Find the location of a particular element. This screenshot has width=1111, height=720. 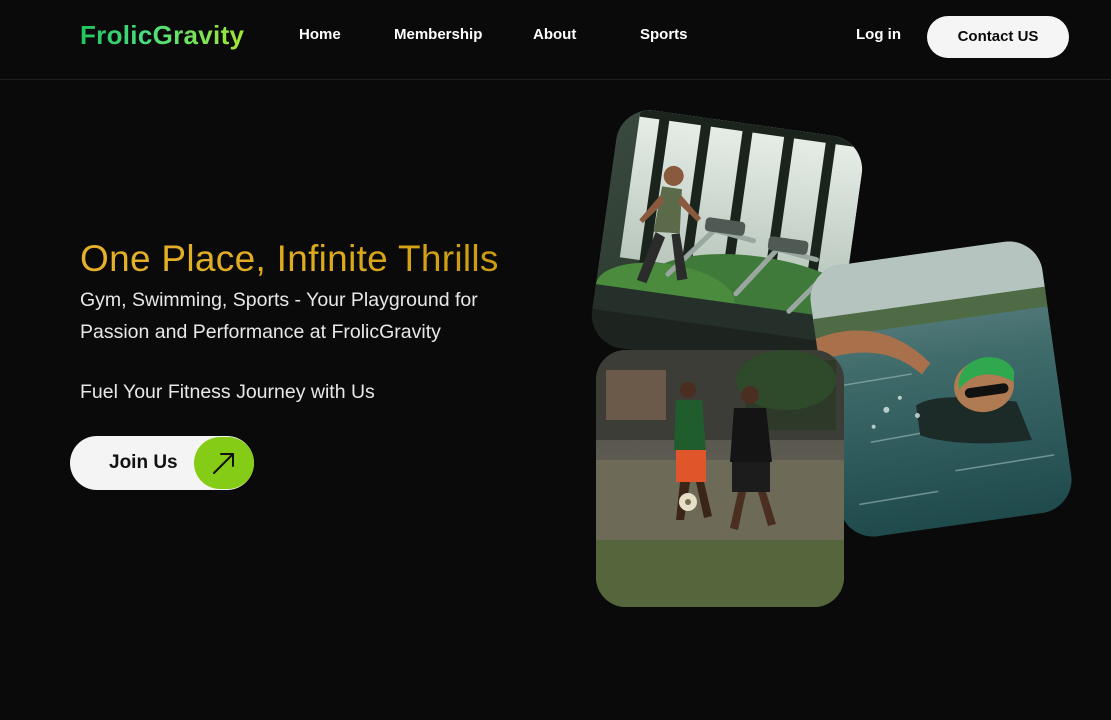

hero-tagline: Fuel Your Fitness Journey with Us is located at coordinates (227, 392).